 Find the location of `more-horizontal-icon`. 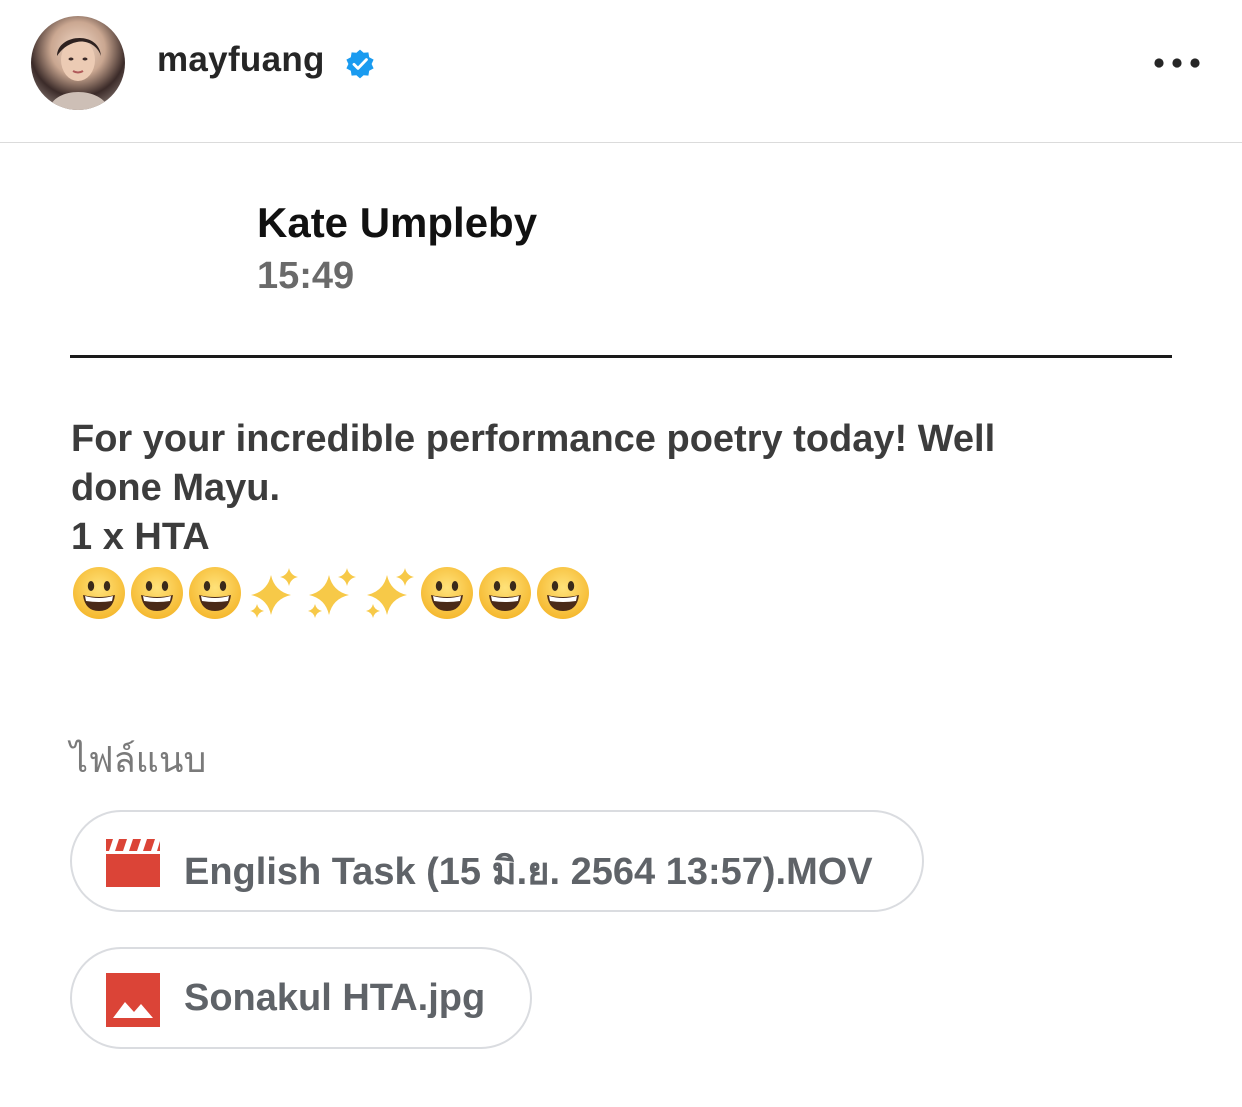

more-horizontal-icon is located at coordinates (1177, 63).